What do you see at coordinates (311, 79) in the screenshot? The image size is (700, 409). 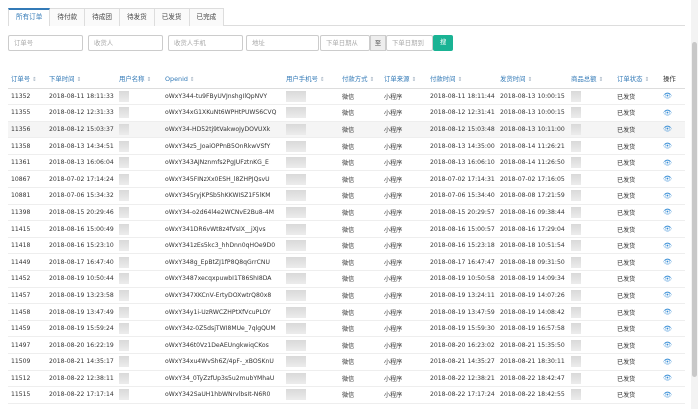 I see `col-user-phone: 用户手机号 ⇕` at bounding box center [311, 79].